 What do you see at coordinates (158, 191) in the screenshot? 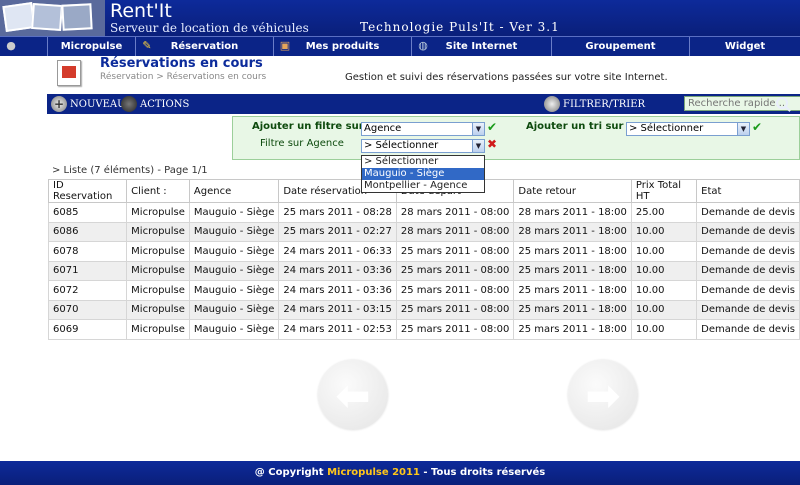
I see `column-header: Client :` at bounding box center [158, 191].